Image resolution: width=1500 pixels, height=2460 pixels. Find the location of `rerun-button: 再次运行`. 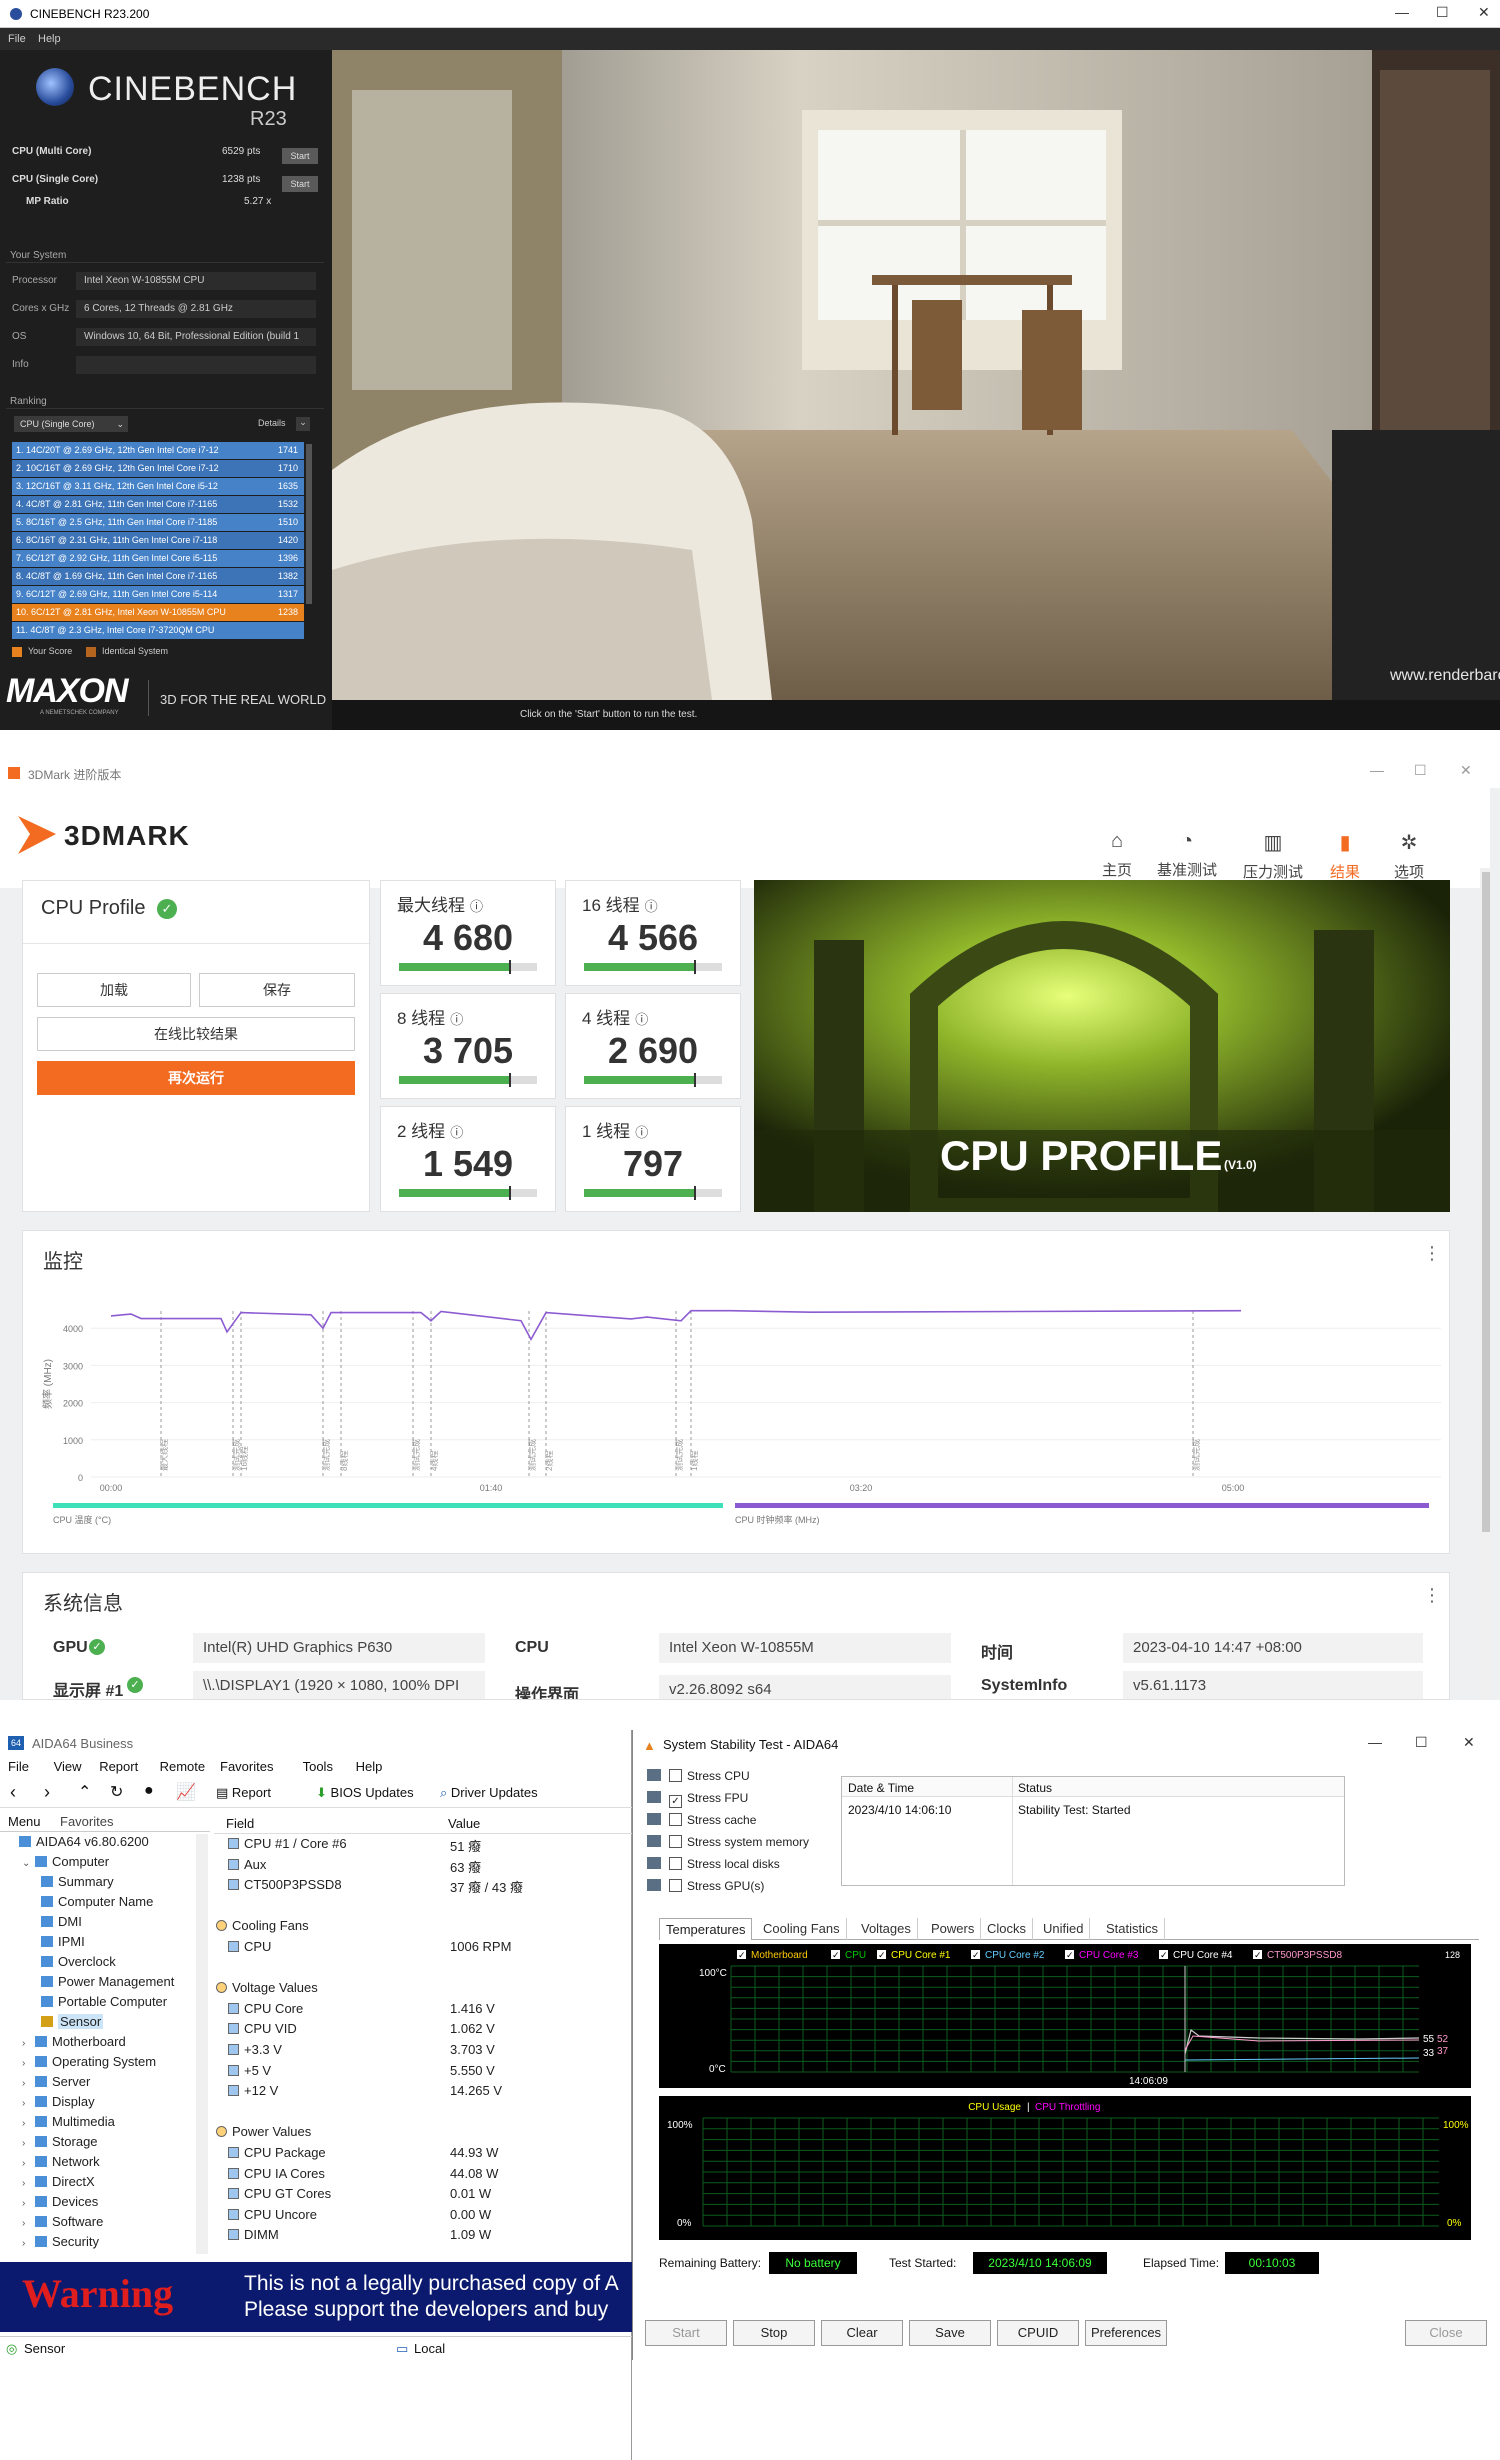

rerun-button: 再次运行 is located at coordinates (196, 1078).